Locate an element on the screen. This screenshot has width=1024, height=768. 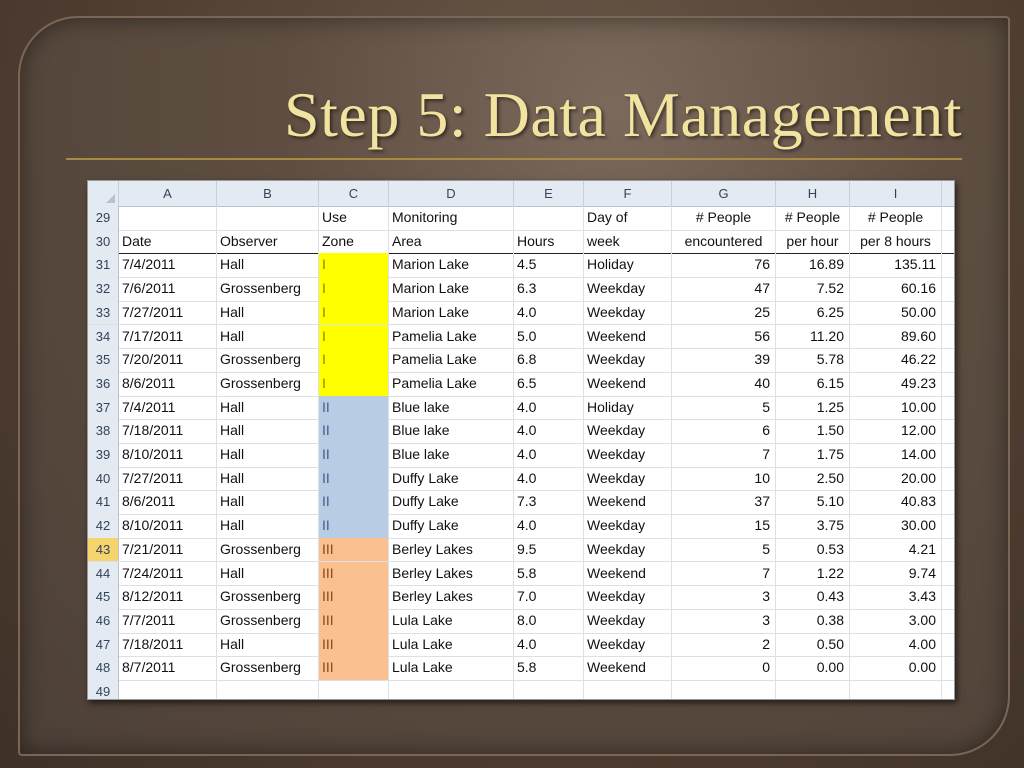
row-number: 40 is located at coordinates (103, 478).